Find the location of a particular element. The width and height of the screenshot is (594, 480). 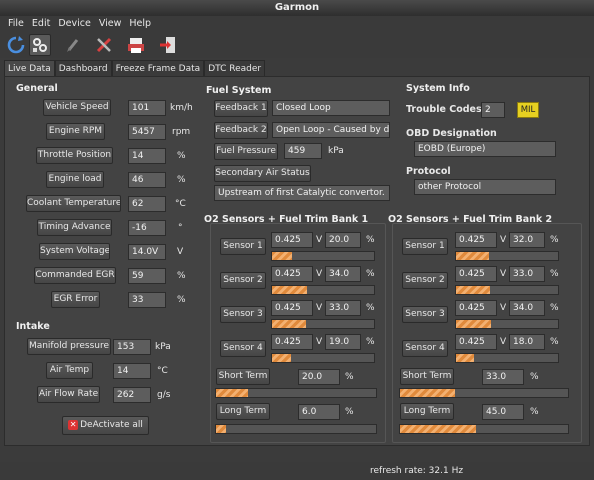

trouble-codes-label: Trouble Codes is located at coordinates (444, 109).